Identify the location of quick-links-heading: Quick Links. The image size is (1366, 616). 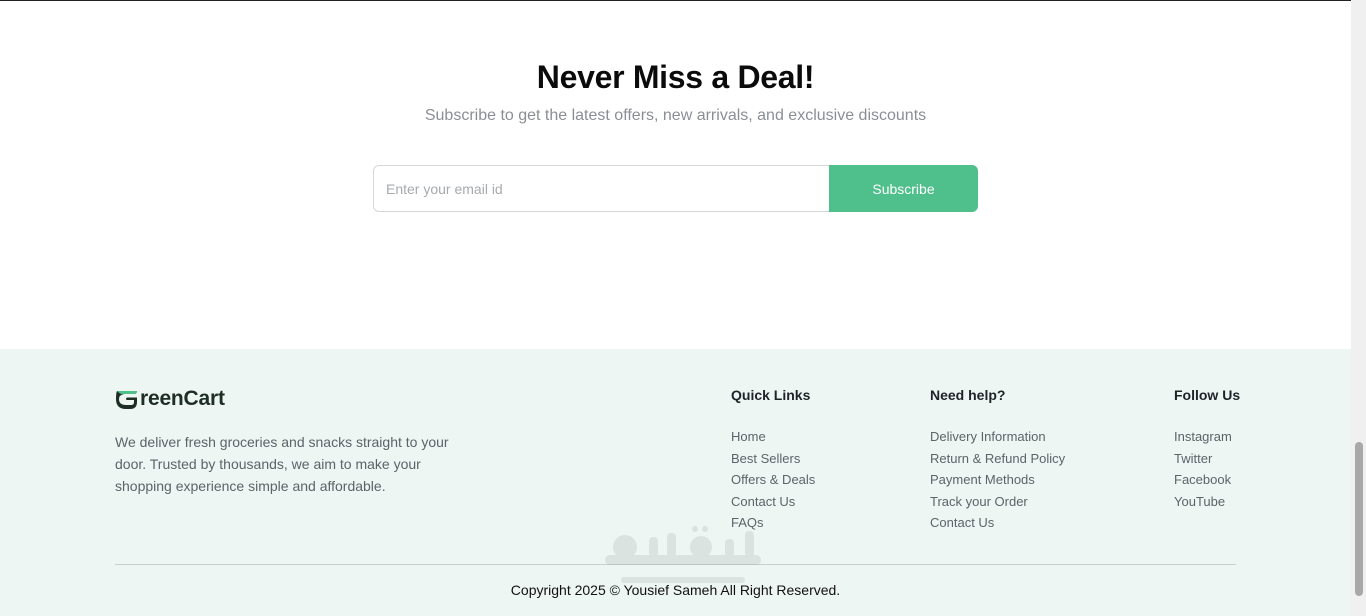
(771, 395).